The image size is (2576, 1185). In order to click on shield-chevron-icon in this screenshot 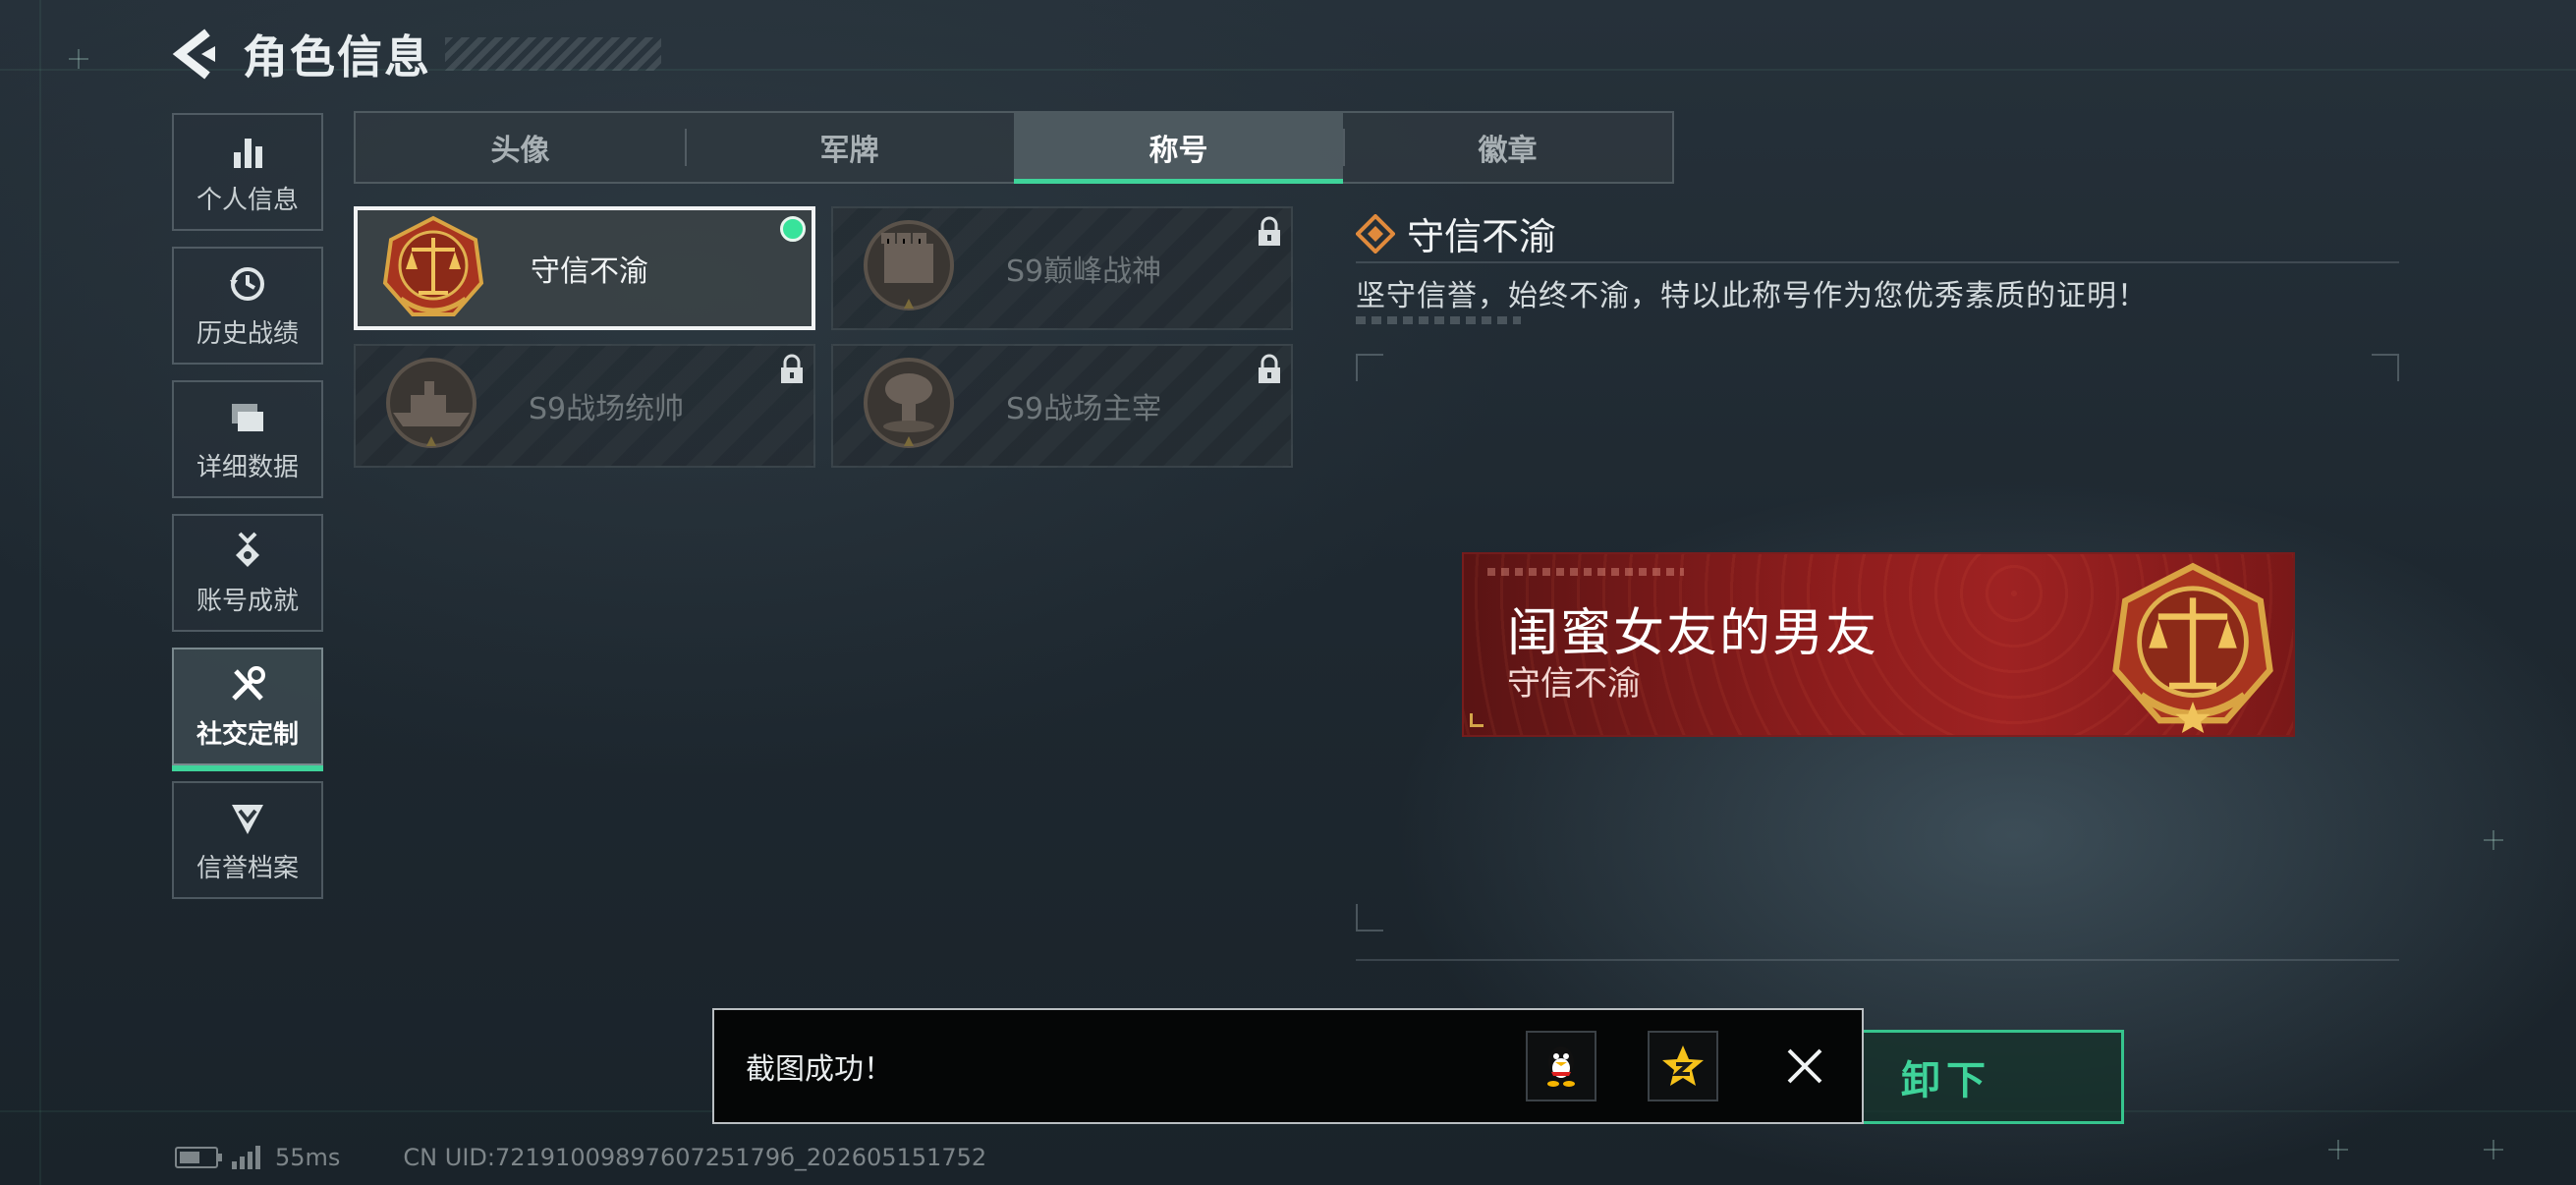, I will do `click(247, 819)`.